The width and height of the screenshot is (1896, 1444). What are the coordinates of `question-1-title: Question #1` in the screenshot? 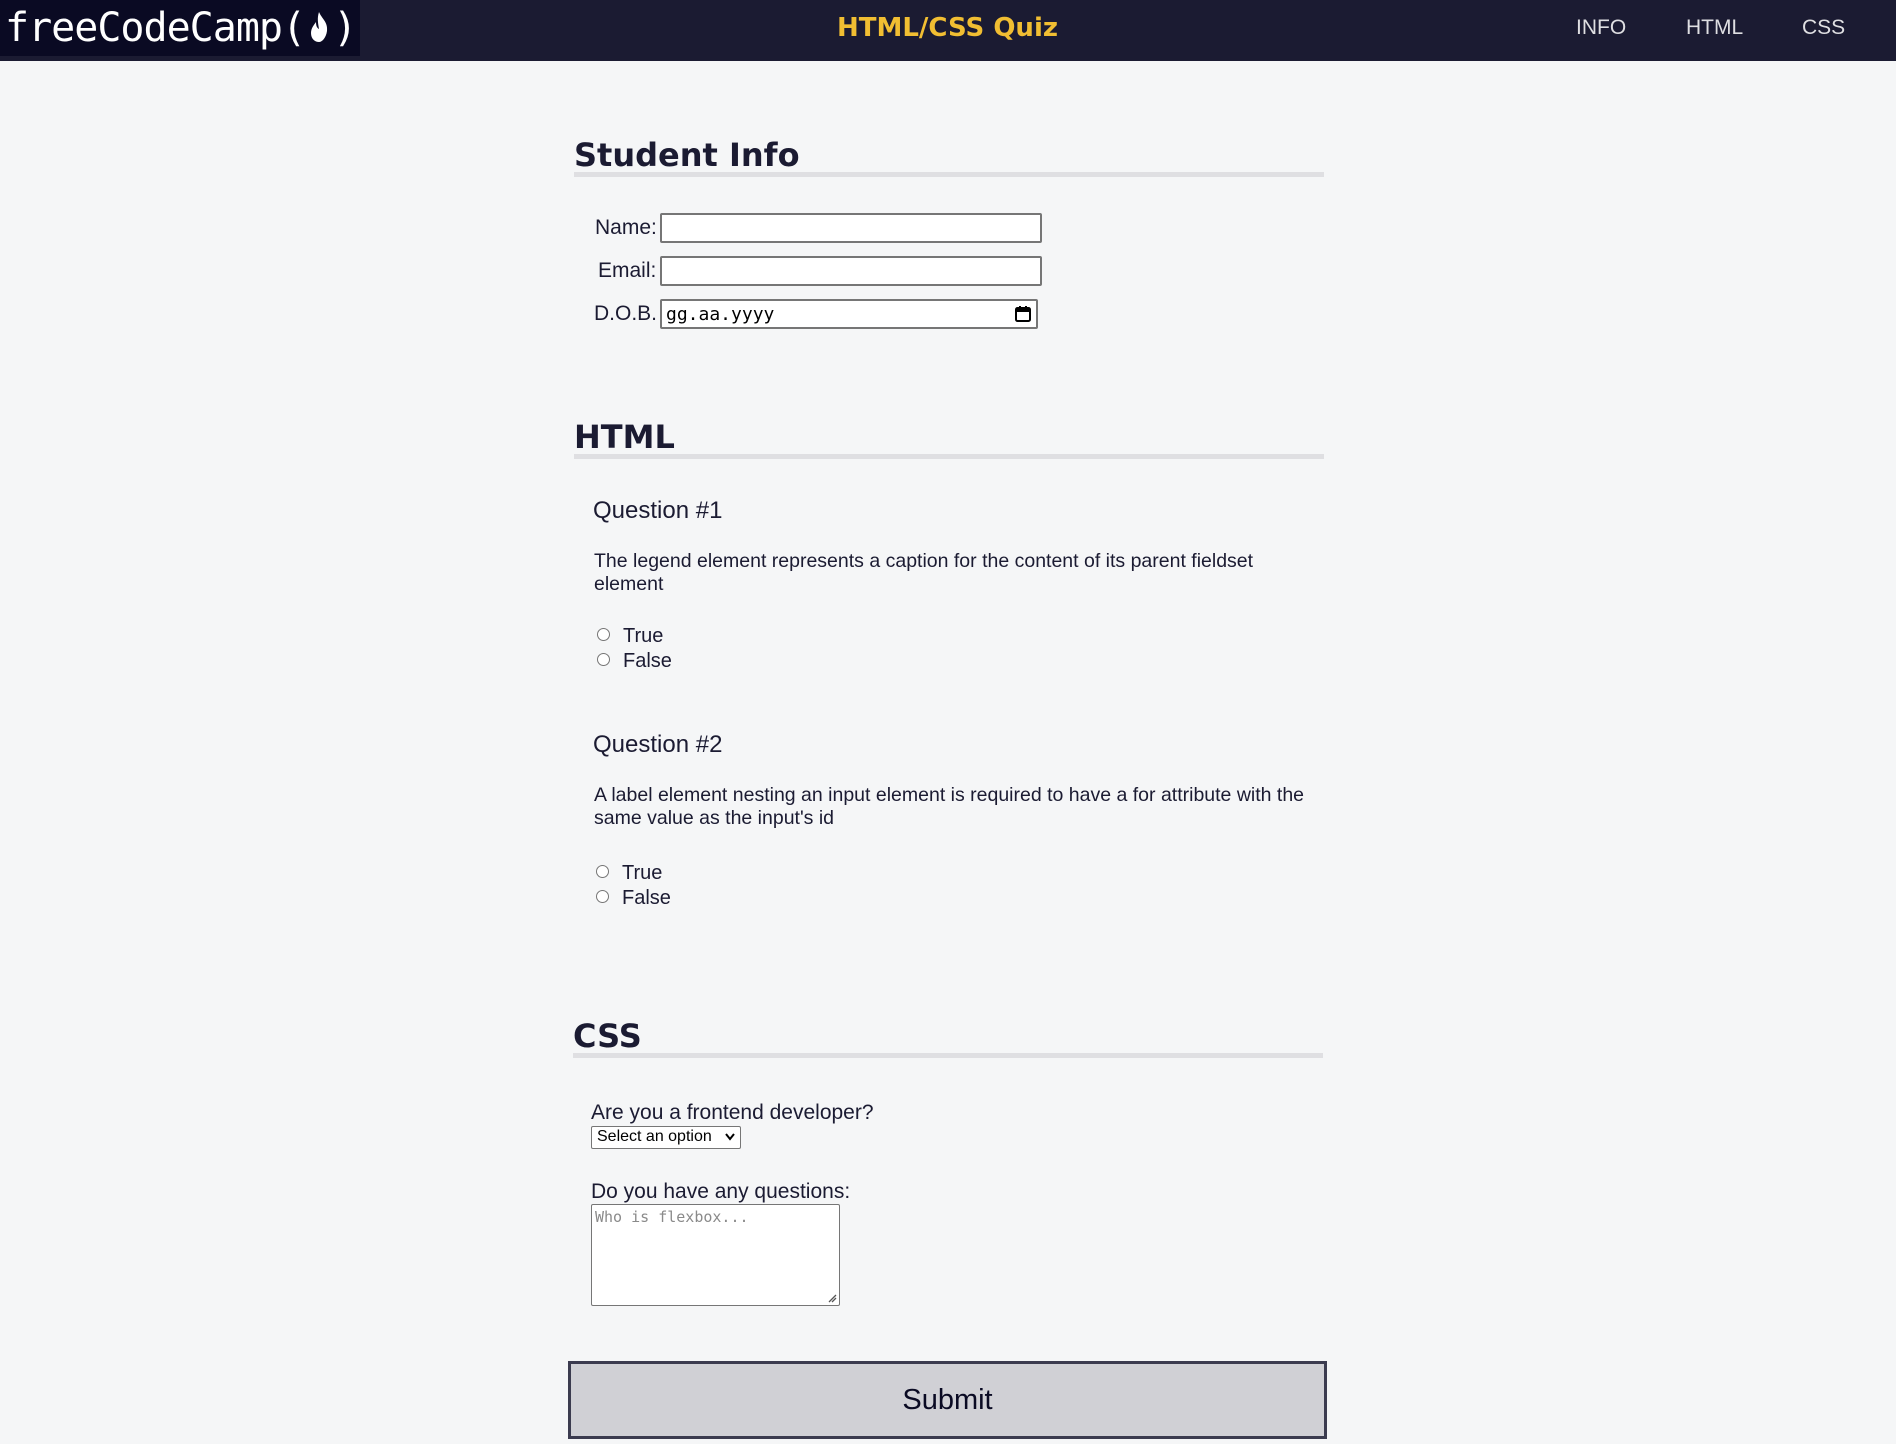 It's located at (658, 510).